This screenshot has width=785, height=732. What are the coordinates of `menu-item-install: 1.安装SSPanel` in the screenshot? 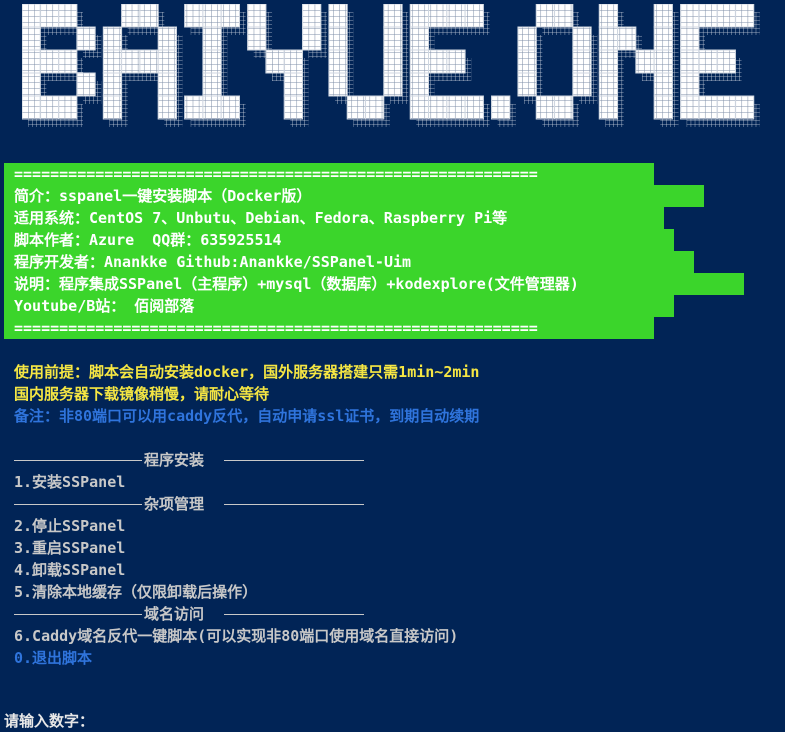 It's located at (69, 482).